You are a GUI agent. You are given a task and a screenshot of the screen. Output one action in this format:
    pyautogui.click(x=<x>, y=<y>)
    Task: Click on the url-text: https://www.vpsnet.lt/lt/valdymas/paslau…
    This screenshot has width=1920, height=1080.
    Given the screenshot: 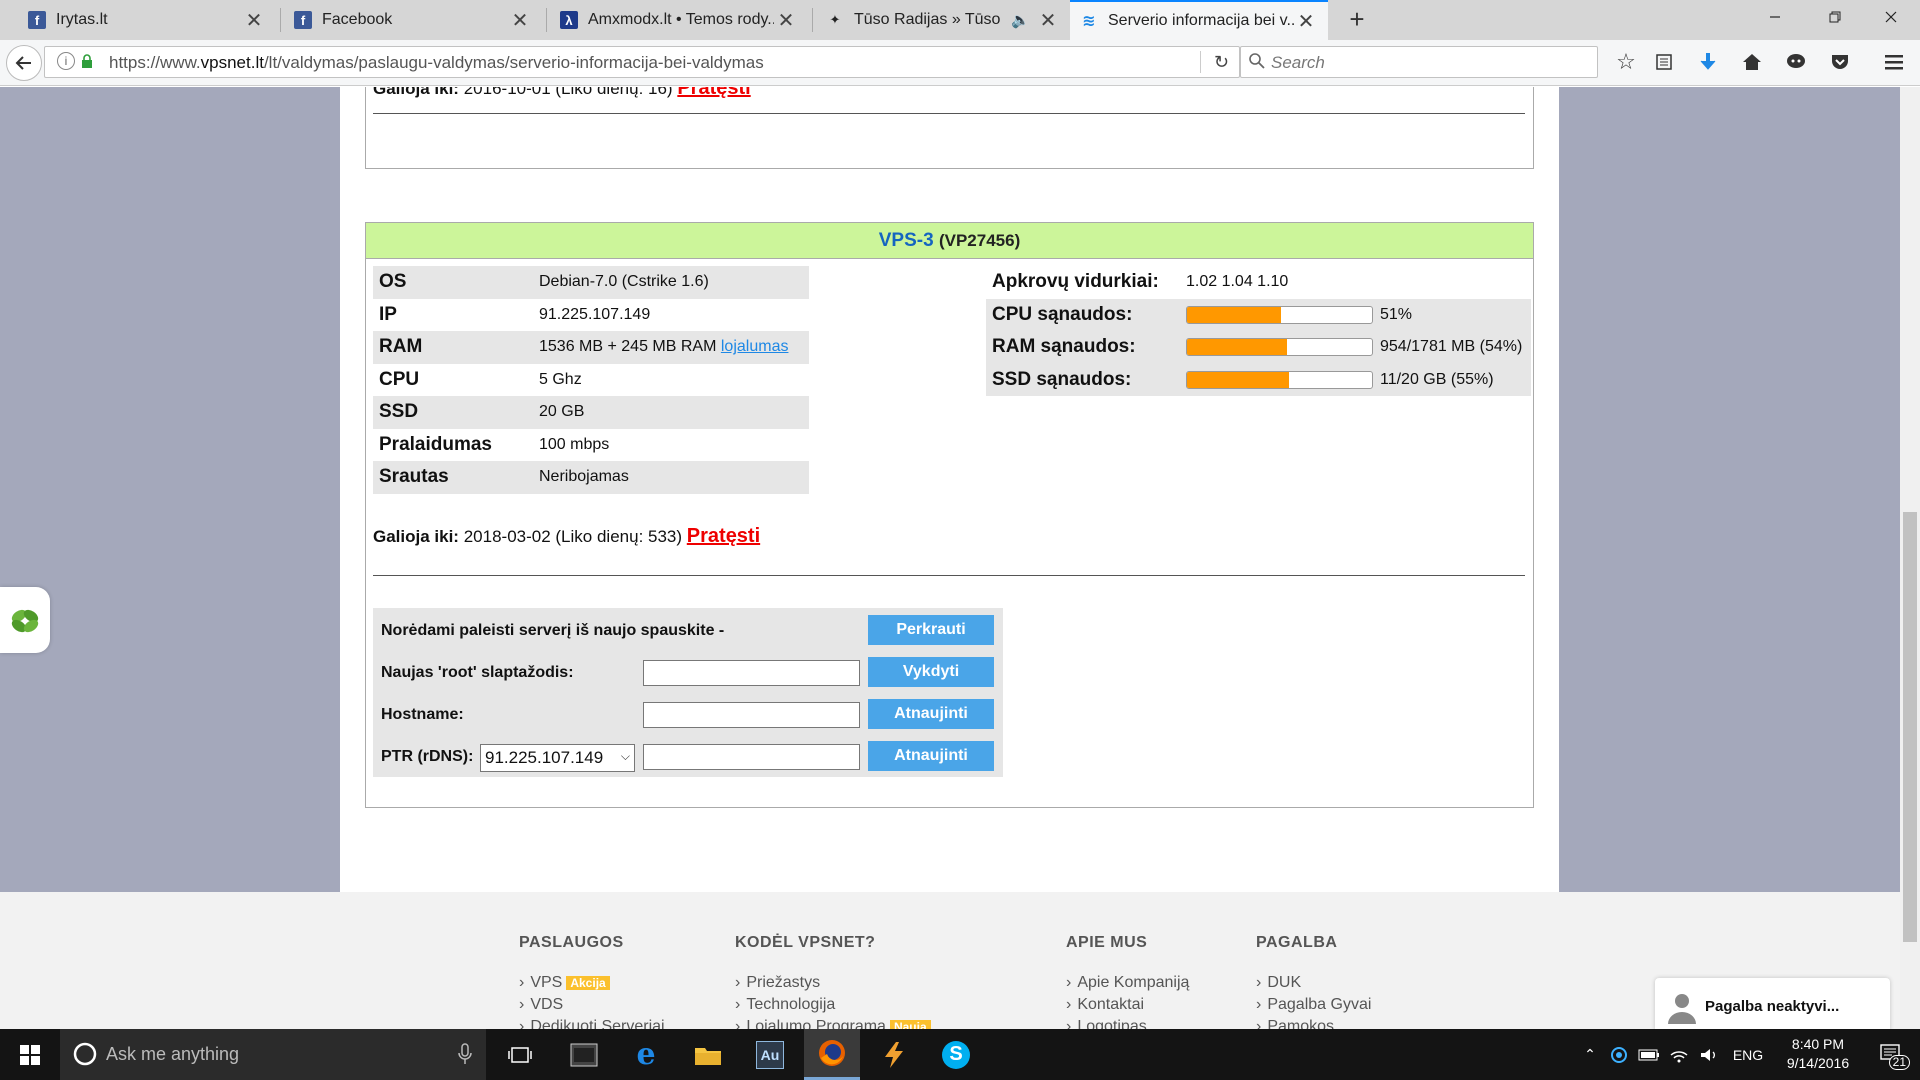 What is the action you would take?
    pyautogui.click(x=436, y=63)
    